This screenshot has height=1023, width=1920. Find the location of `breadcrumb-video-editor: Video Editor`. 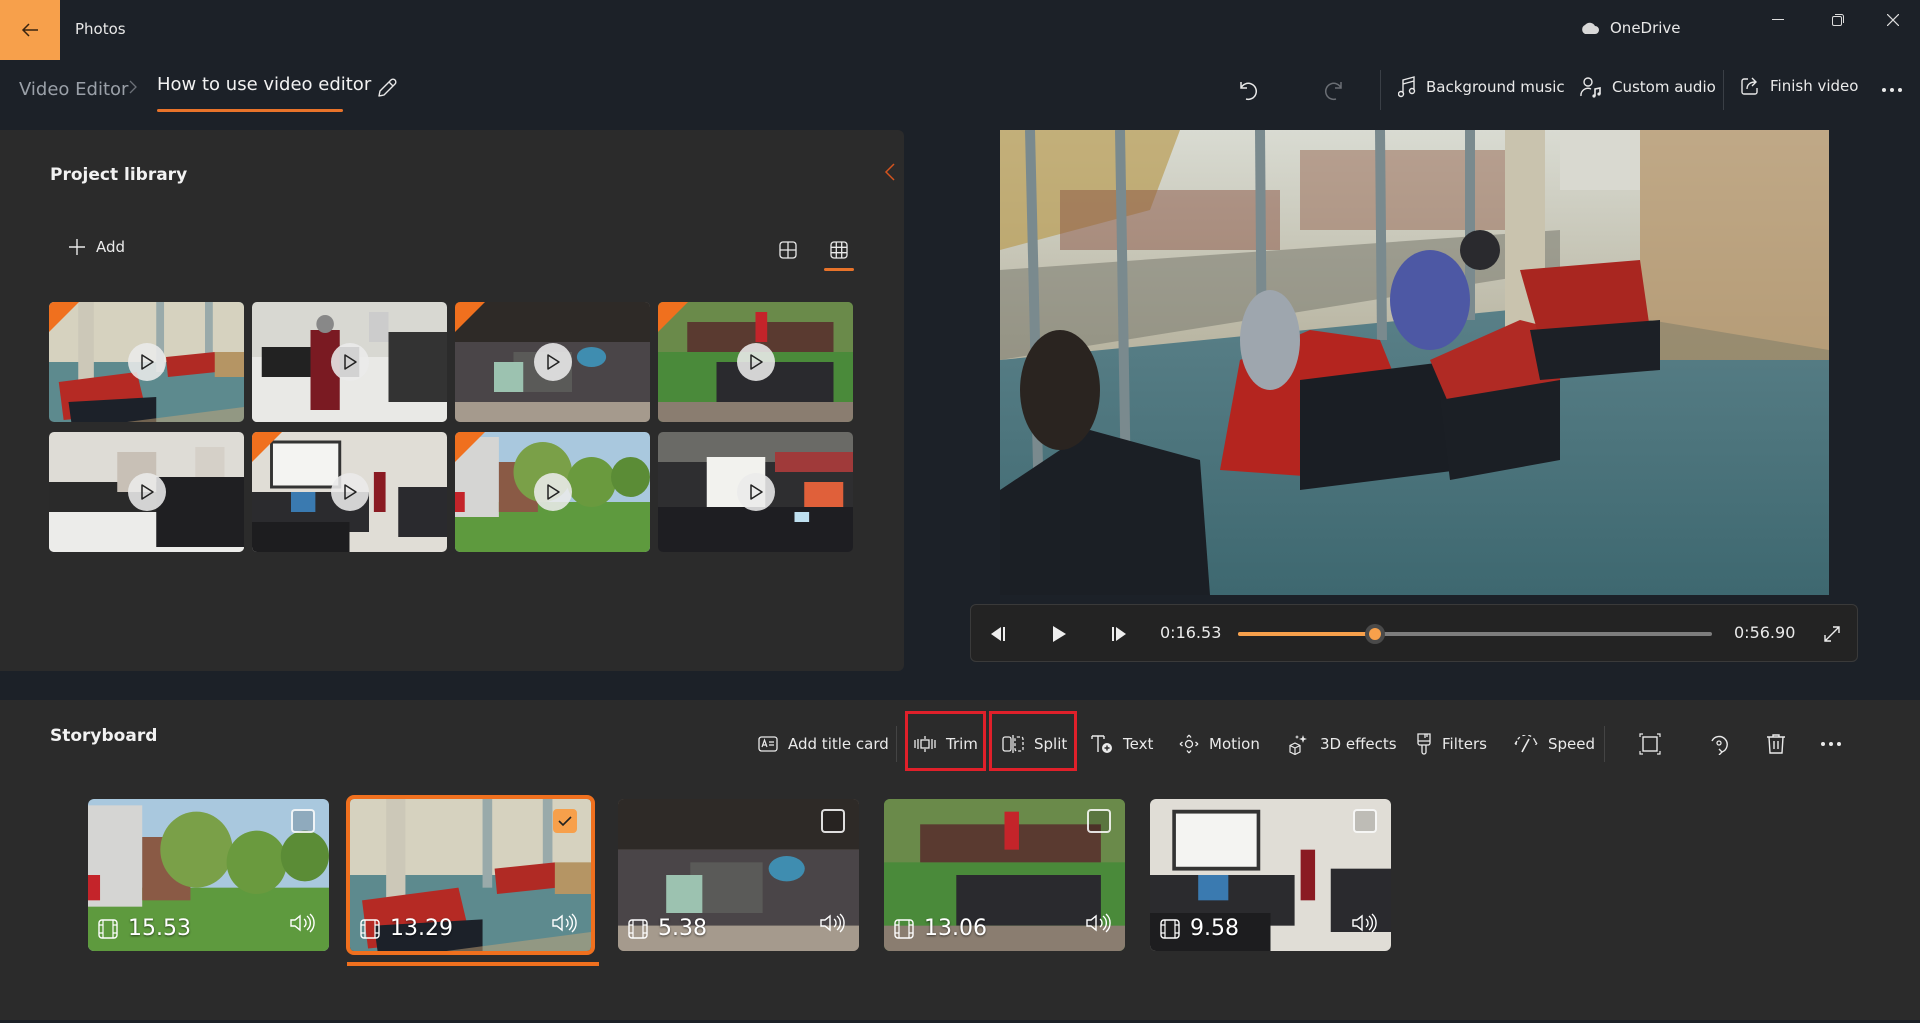

breadcrumb-video-editor: Video Editor is located at coordinates (73, 89).